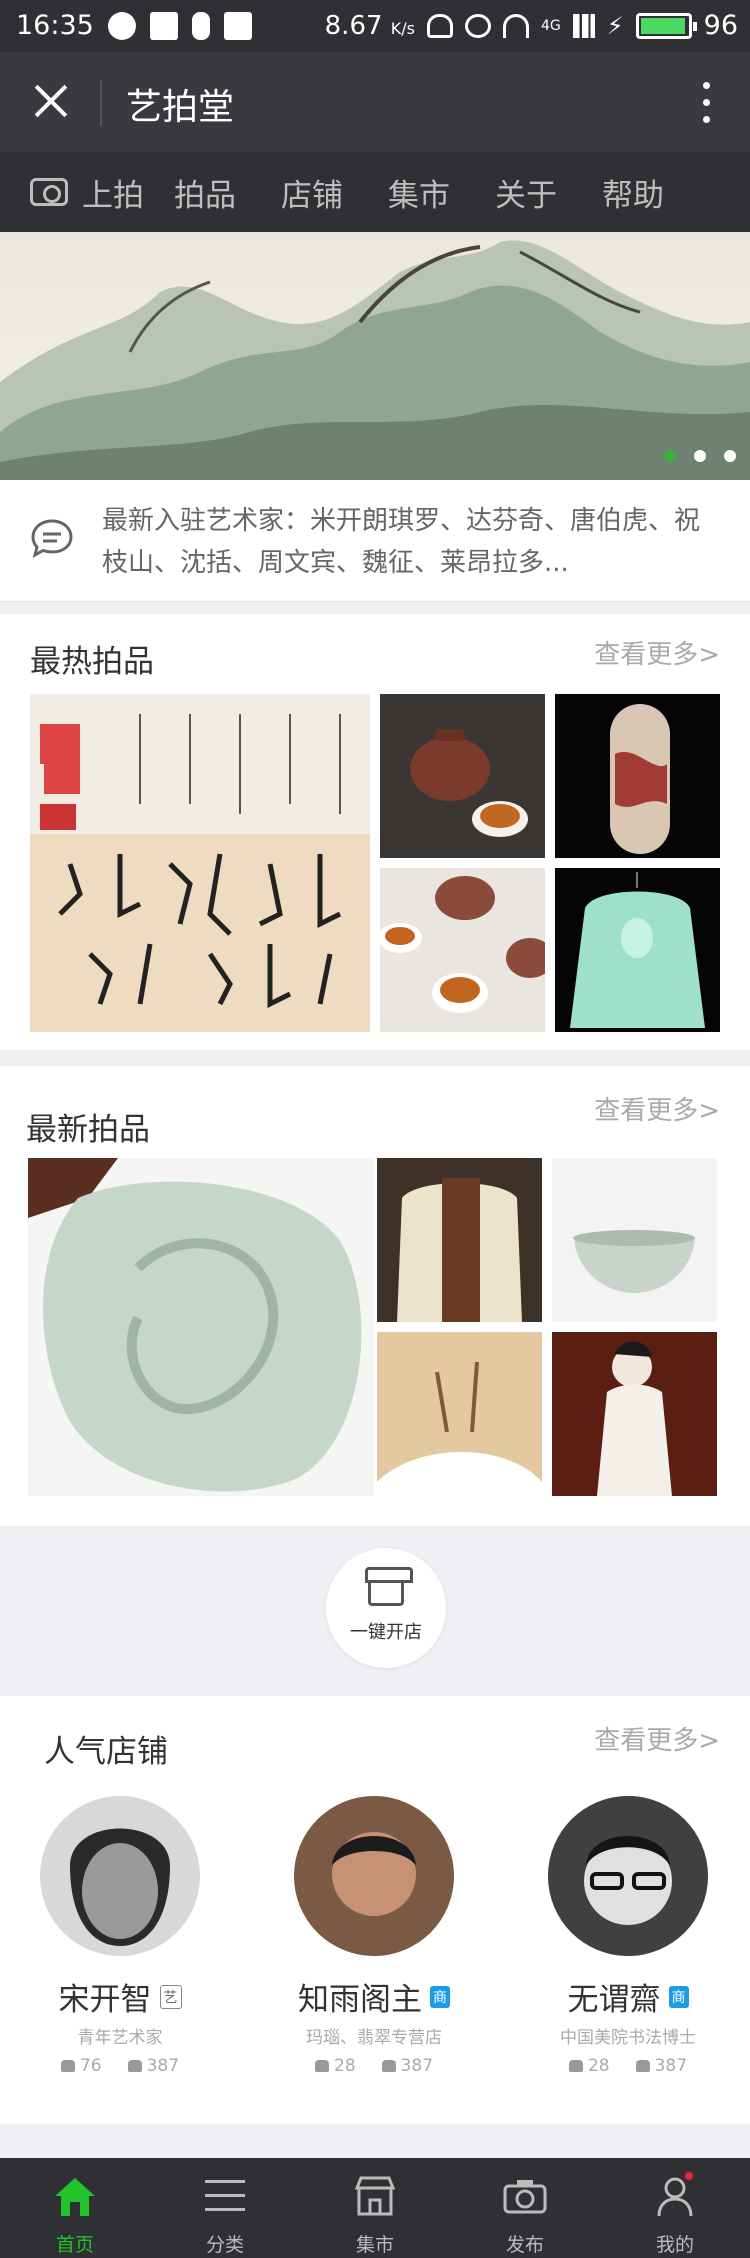 This screenshot has width=750, height=2258. I want to click on jade-pendant-image, so click(637, 950).